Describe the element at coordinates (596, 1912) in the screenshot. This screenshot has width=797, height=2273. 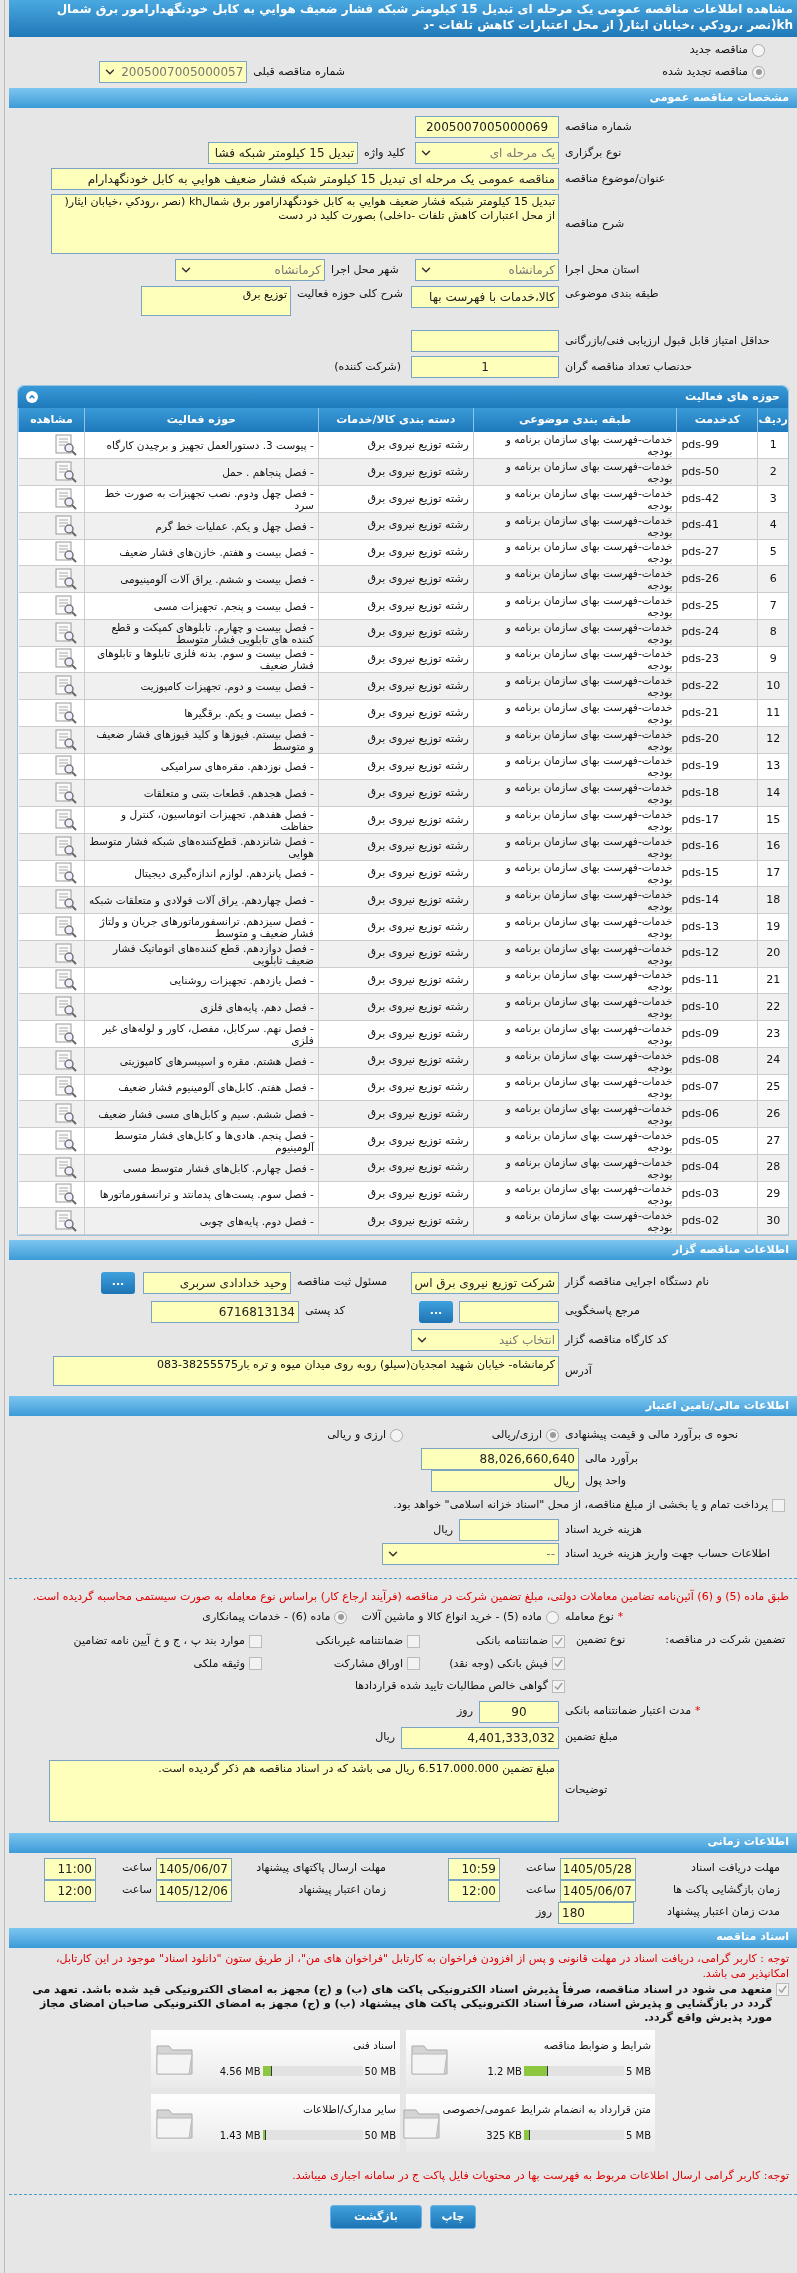
I see `text-field: 180` at that location.